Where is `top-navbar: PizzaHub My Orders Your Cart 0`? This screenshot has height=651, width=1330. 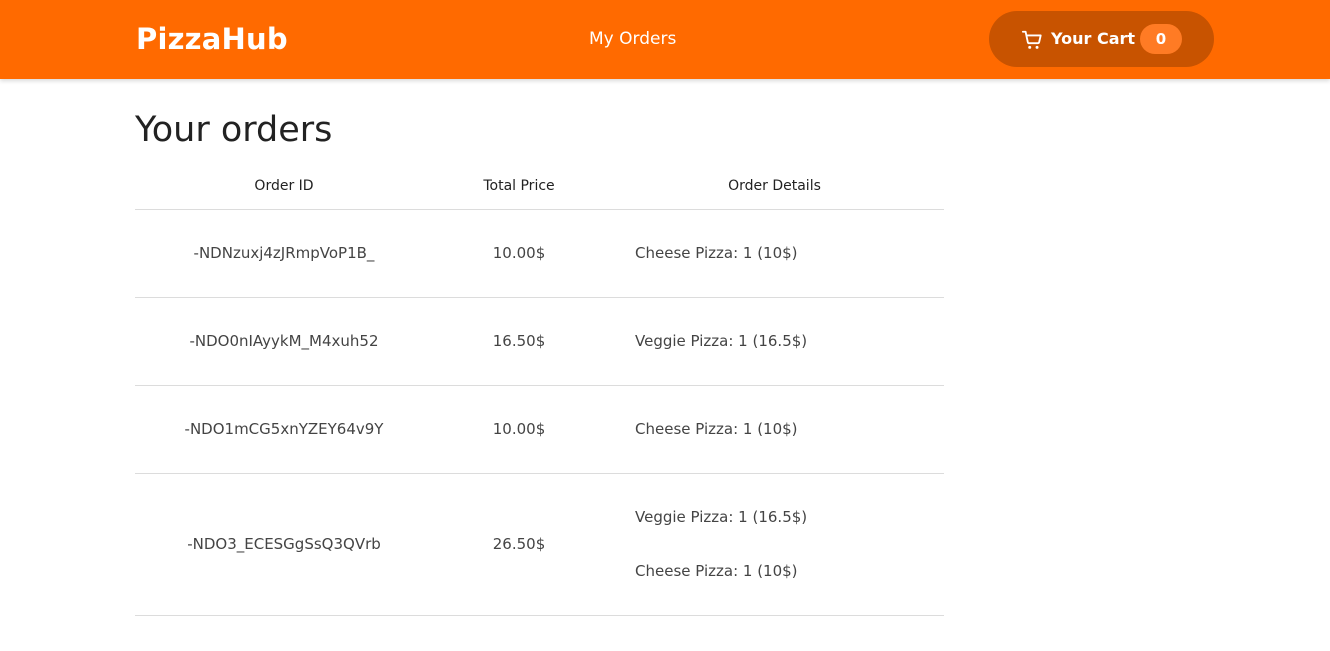
top-navbar: PizzaHub My Orders Your Cart 0 is located at coordinates (665, 39).